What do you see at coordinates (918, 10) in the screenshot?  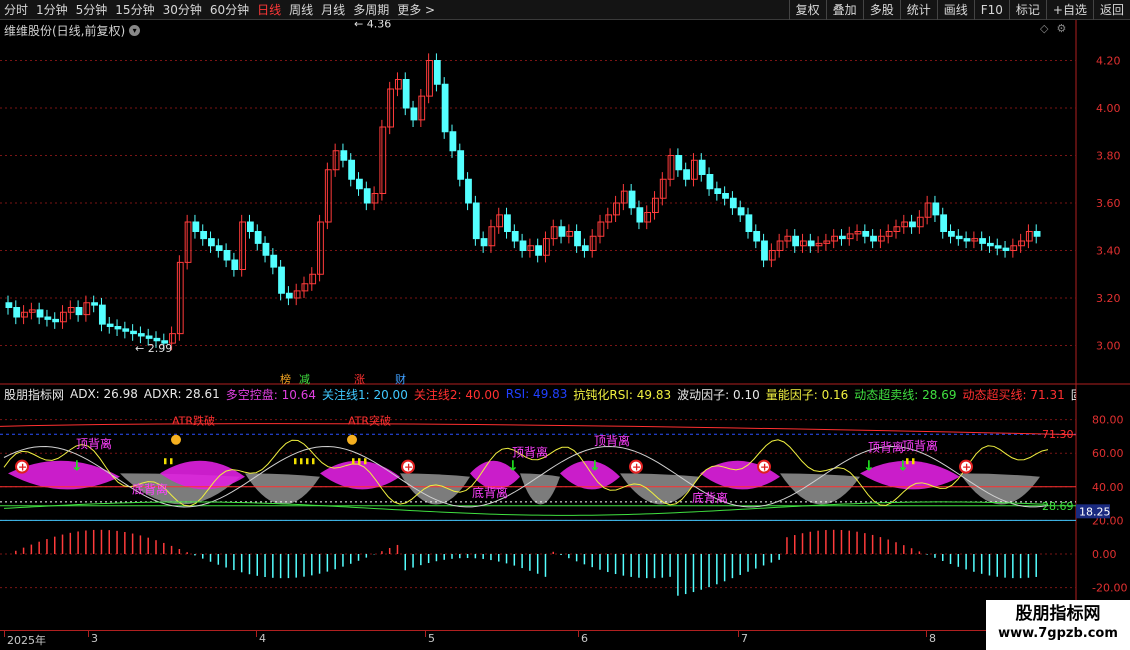 I see `toolbar-button-3: 统计` at bounding box center [918, 10].